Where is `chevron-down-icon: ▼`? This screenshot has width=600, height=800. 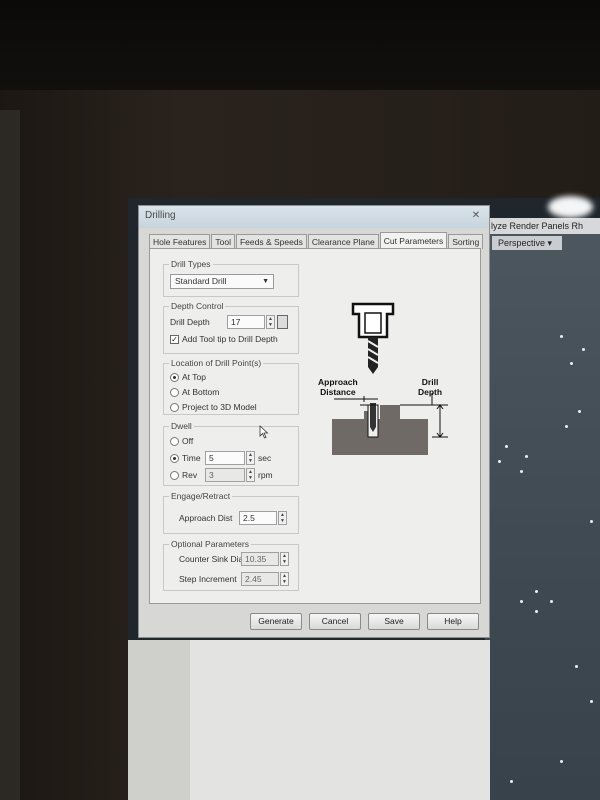
chevron-down-icon: ▼ is located at coordinates (265, 281).